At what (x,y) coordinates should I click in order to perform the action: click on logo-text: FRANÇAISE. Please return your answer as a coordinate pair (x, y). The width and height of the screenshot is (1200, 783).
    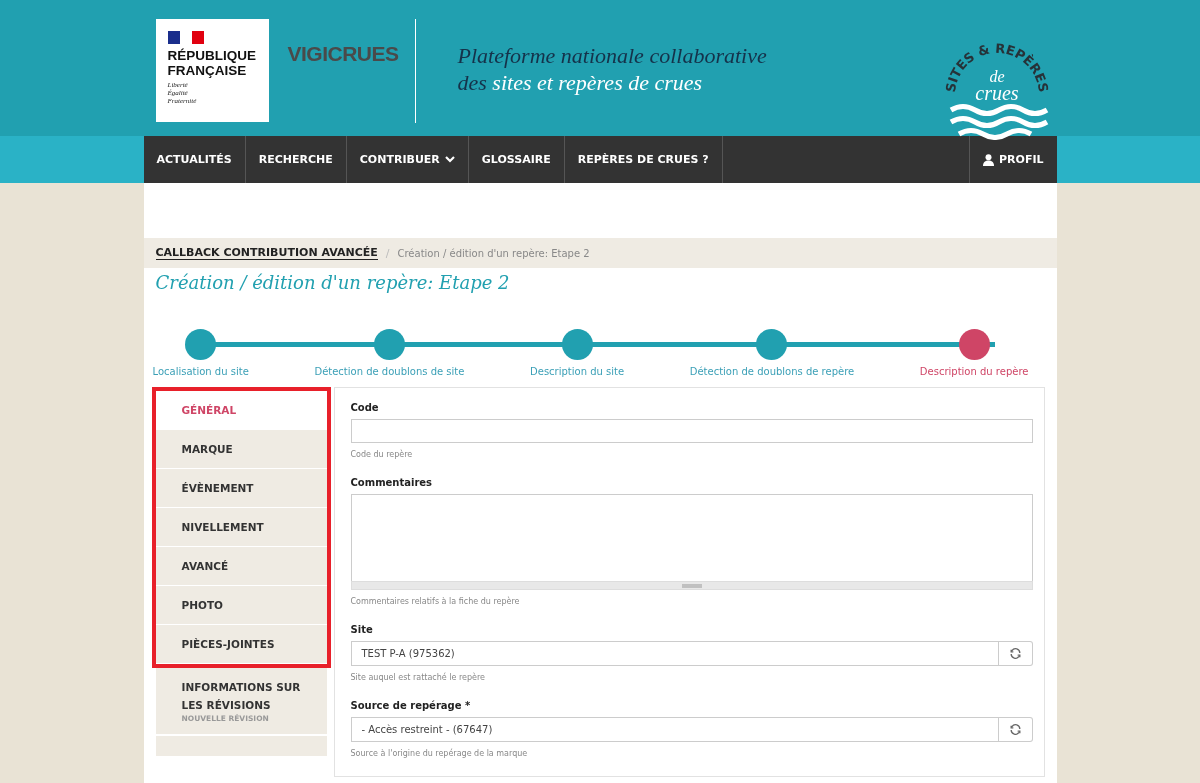
    Looking at the image, I should click on (207, 70).